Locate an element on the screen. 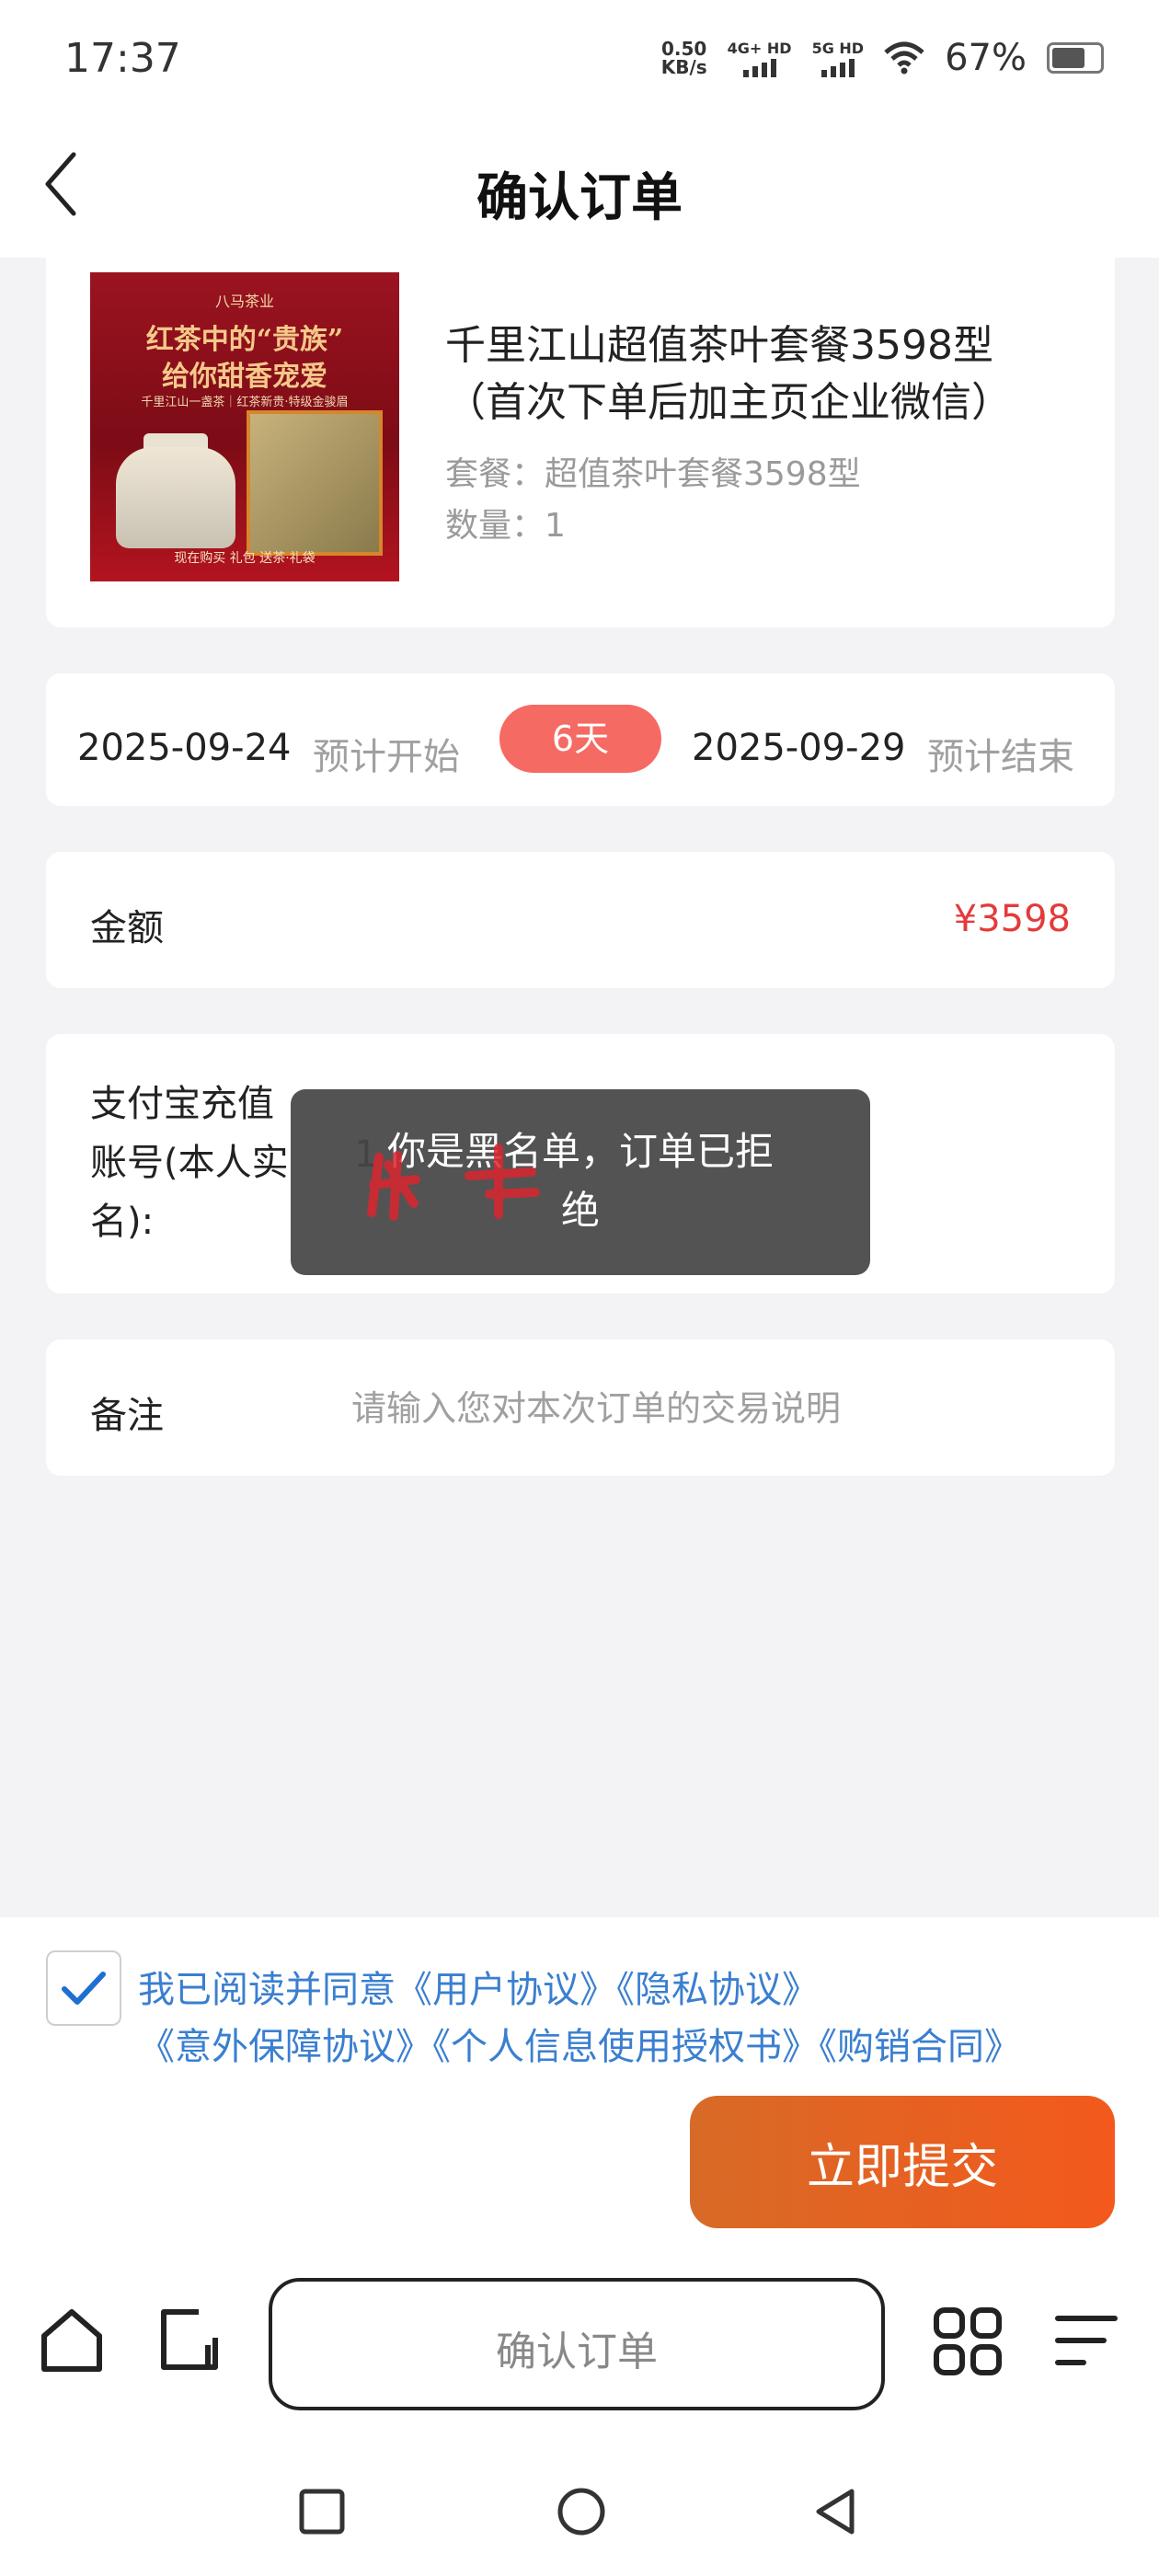 The height and width of the screenshot is (2576, 1159). start-label: 预计开始 is located at coordinates (386, 757).